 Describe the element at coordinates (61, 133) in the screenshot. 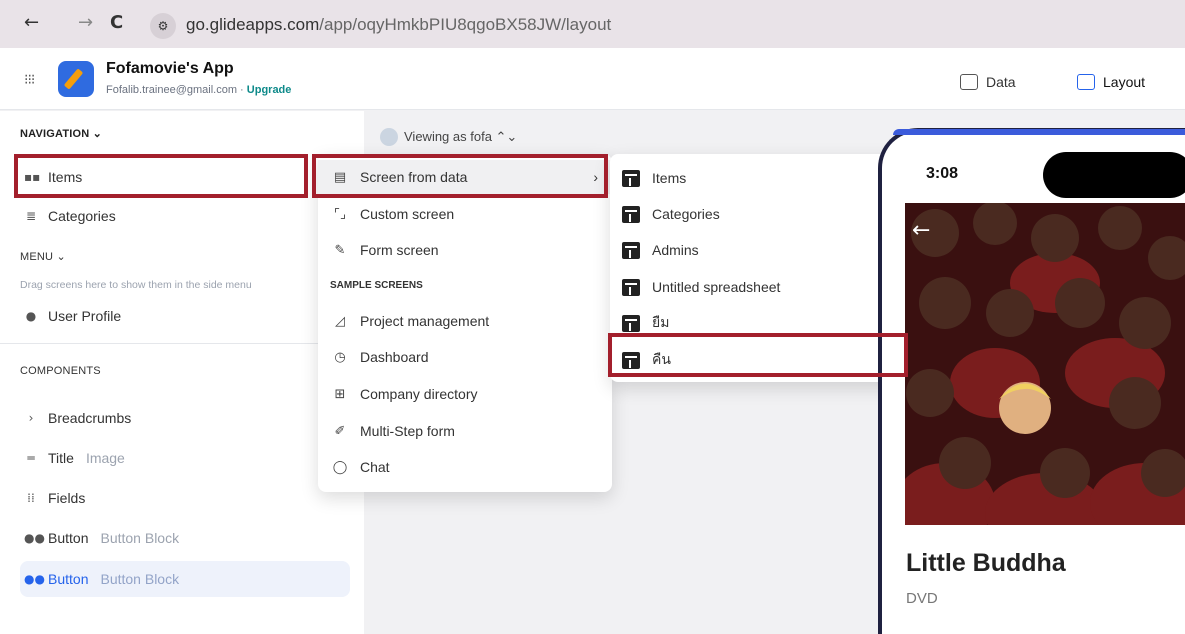

I see `navigation-heading: NAVIGATION ⌄` at that location.